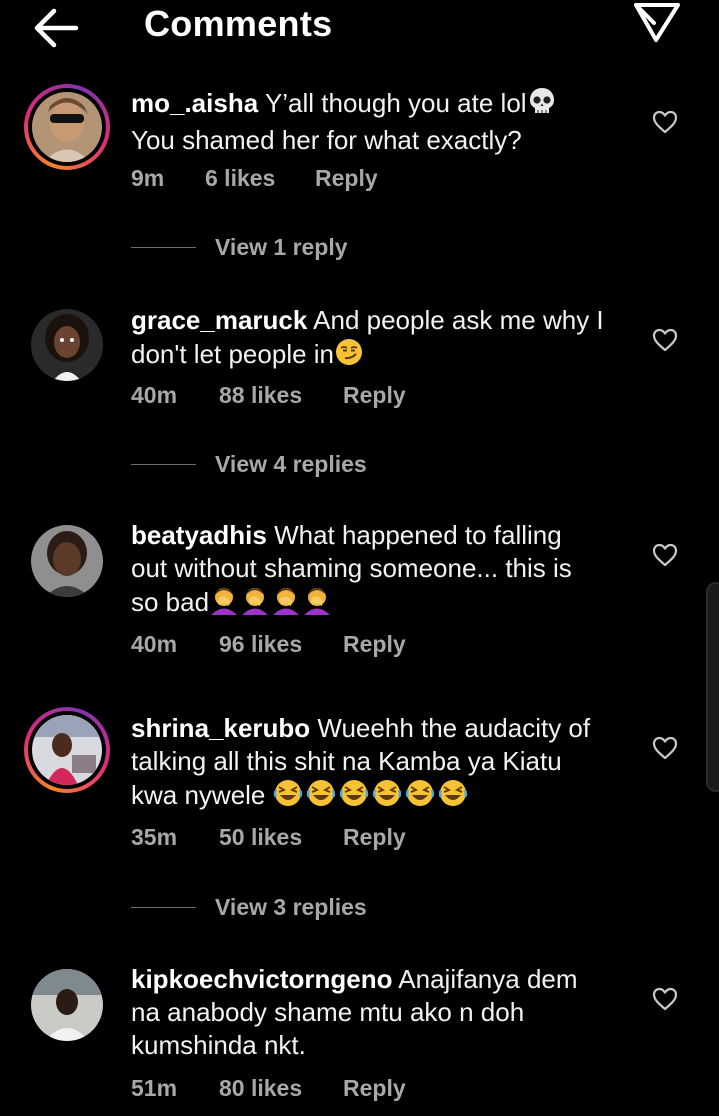 The height and width of the screenshot is (1116, 719). What do you see at coordinates (219, 320) in the screenshot?
I see `comment-username: grace_maruck` at bounding box center [219, 320].